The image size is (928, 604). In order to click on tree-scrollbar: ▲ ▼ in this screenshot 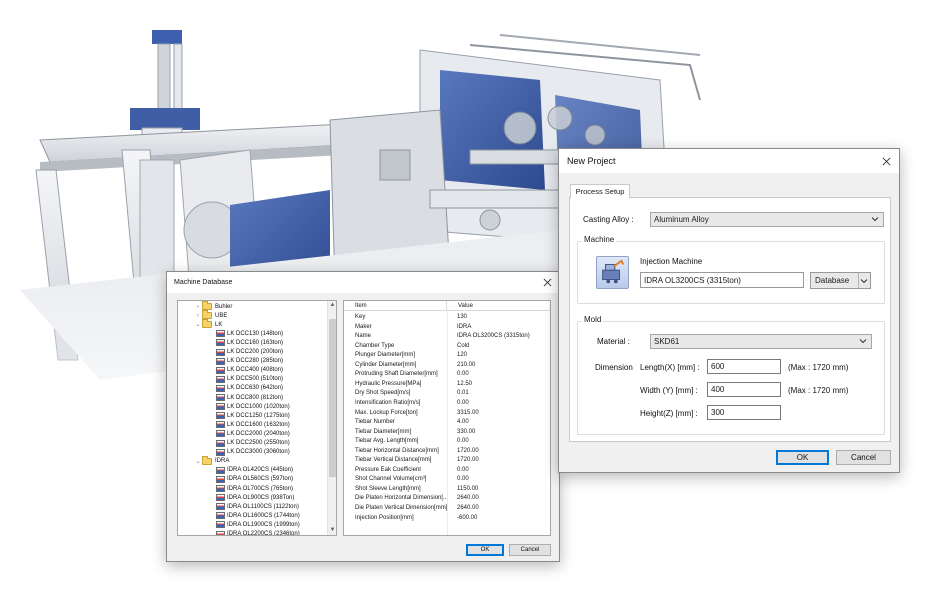, I will do `click(331, 418)`.